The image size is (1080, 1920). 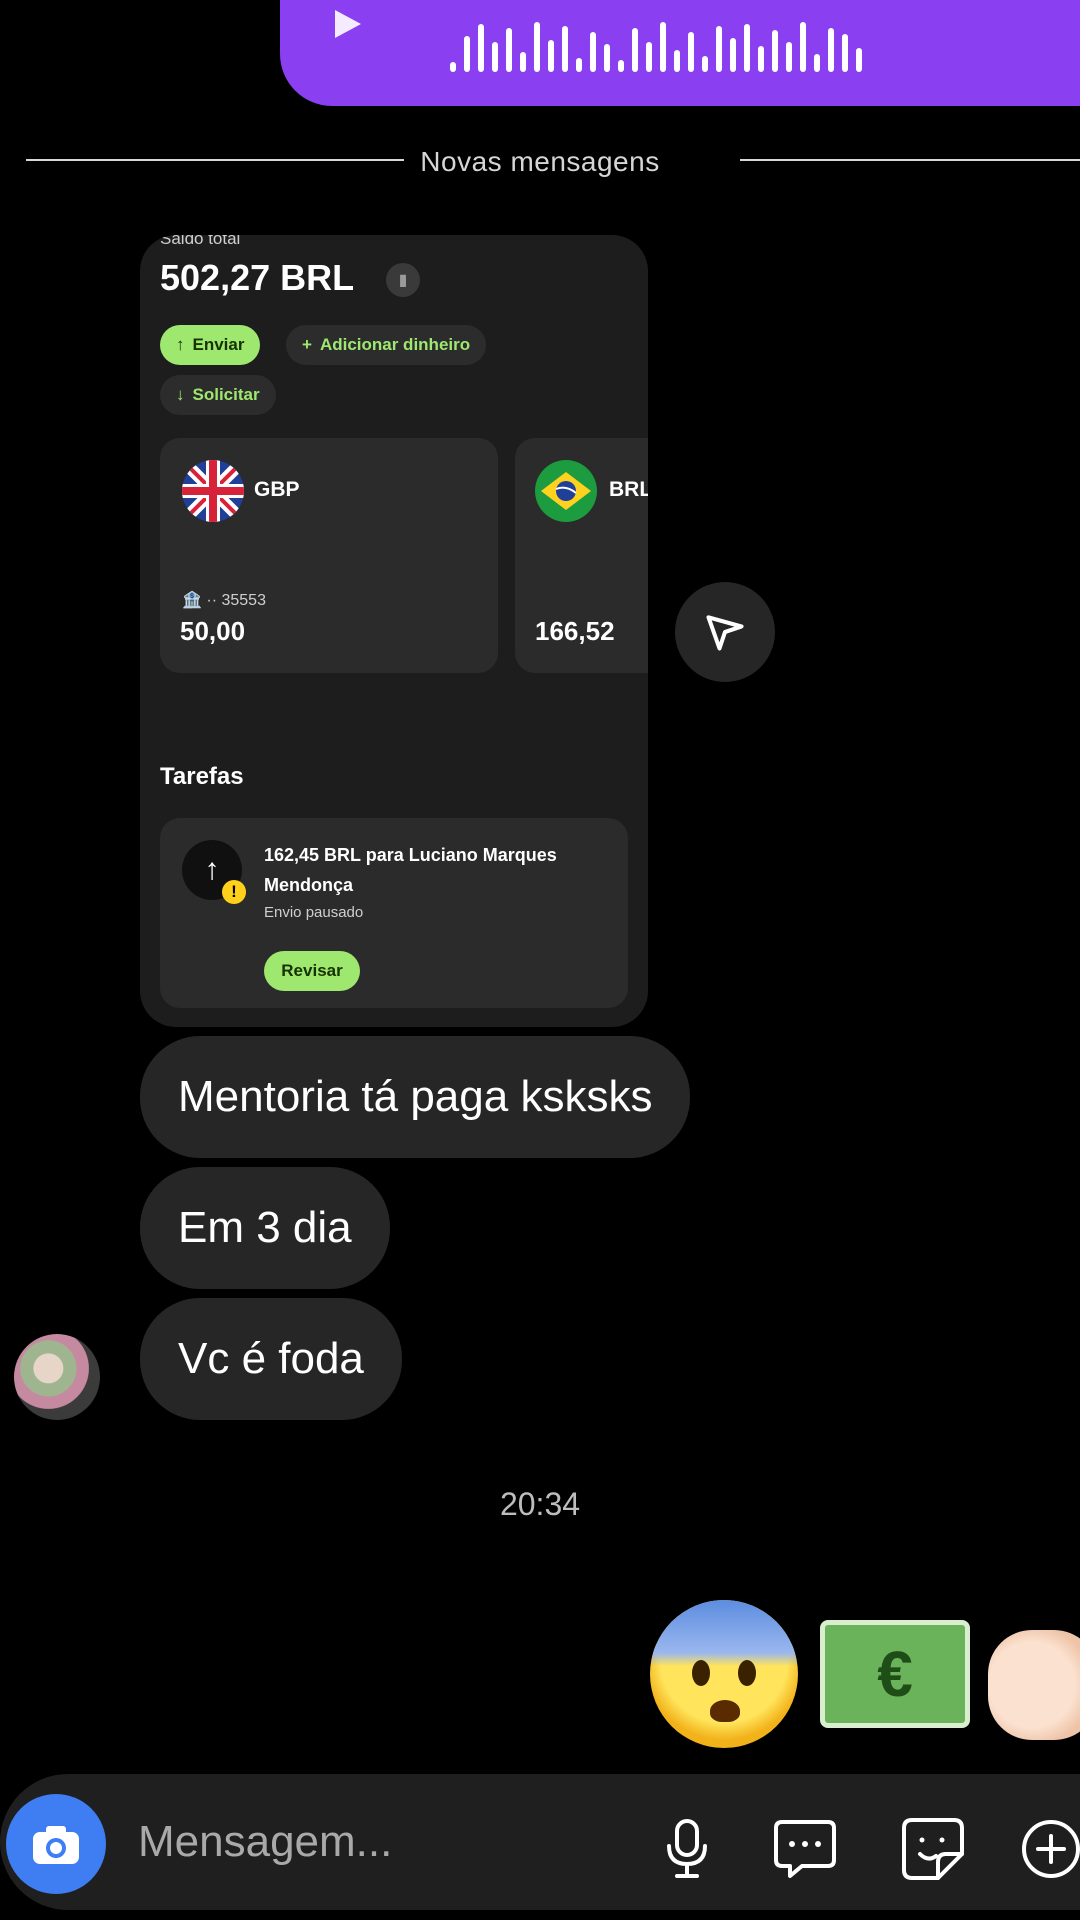 What do you see at coordinates (910, 160) in the screenshot?
I see `divider-line-right` at bounding box center [910, 160].